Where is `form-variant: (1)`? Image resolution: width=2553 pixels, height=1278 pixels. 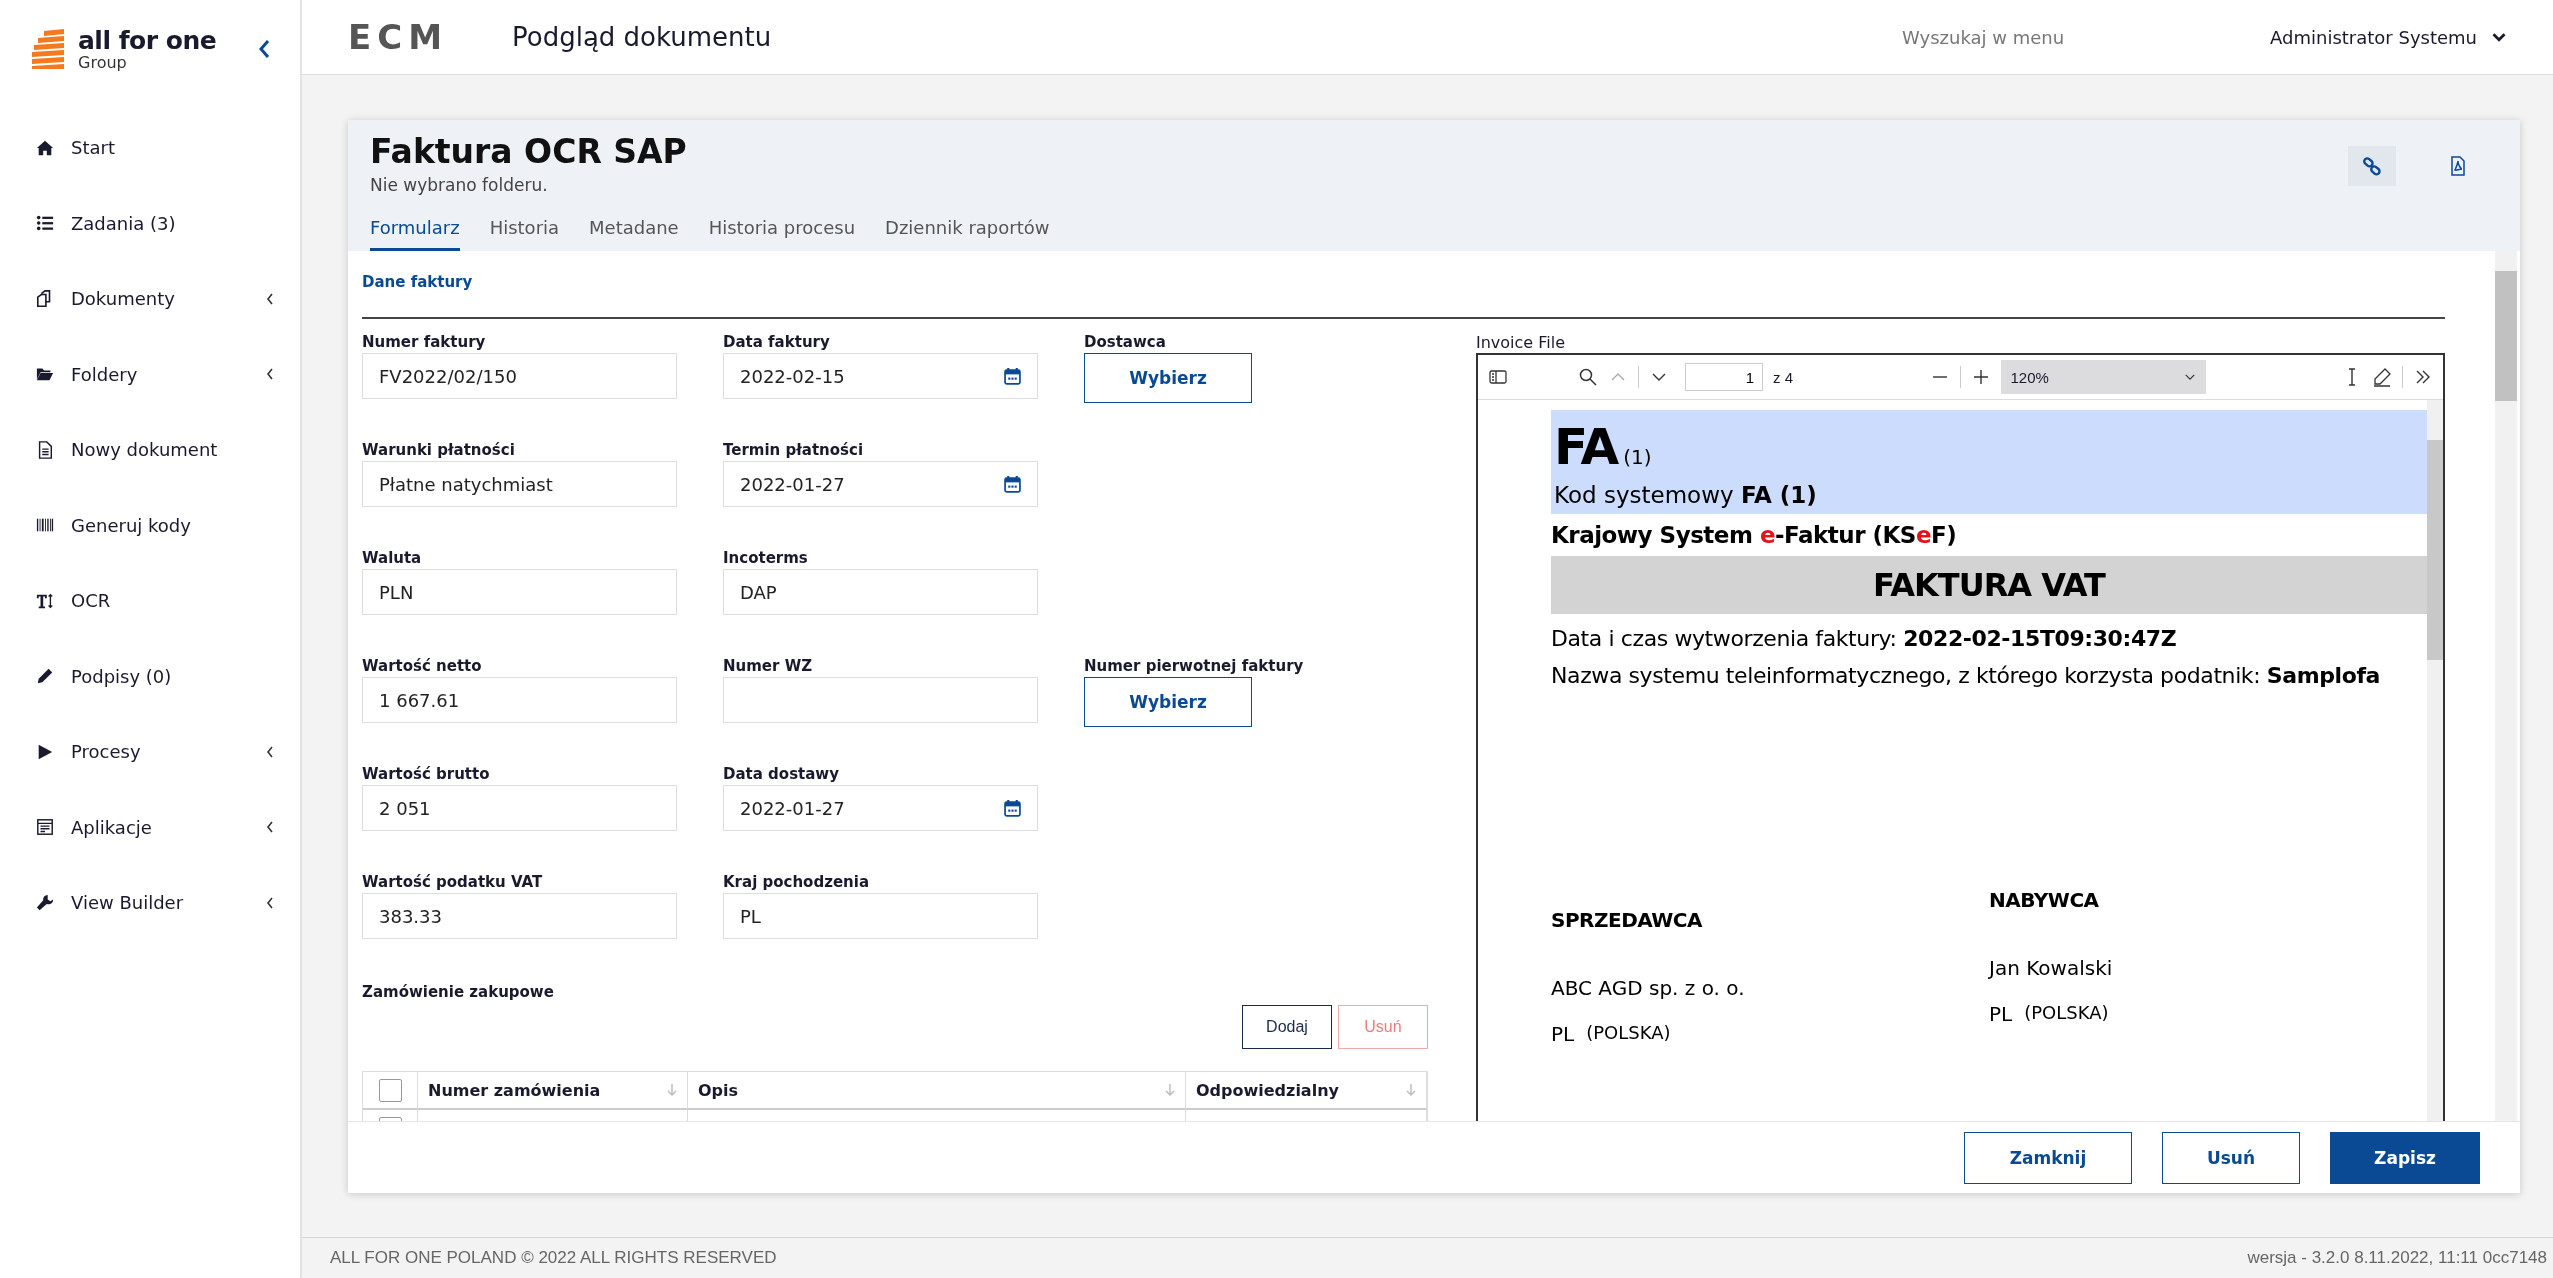
form-variant: (1) is located at coordinates (1637, 457).